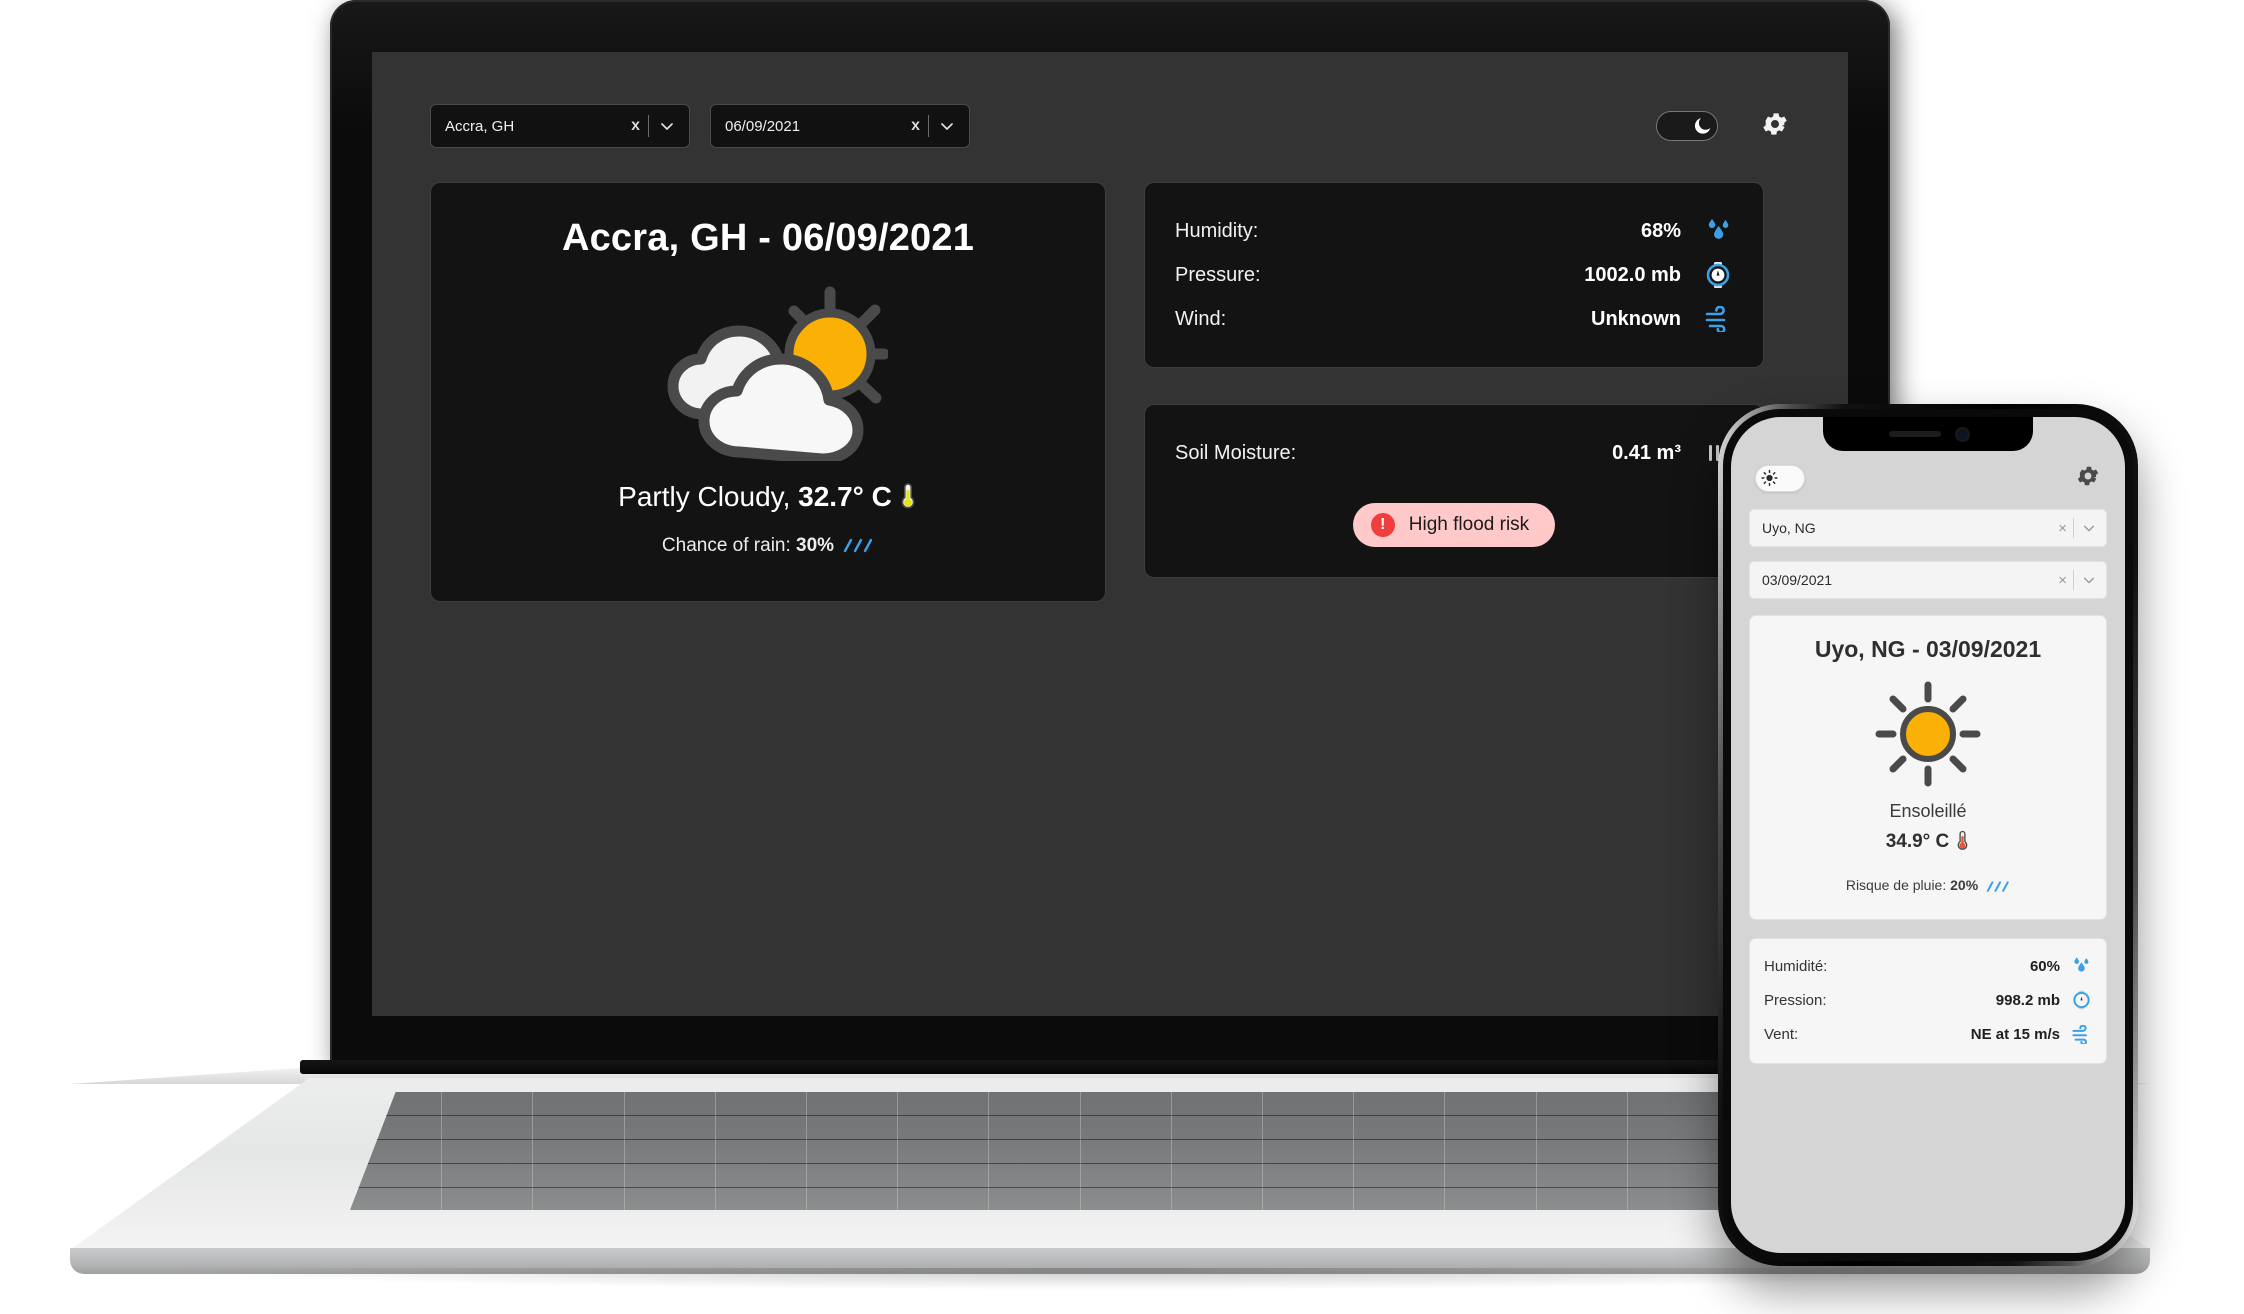 This screenshot has width=2244, height=1314. What do you see at coordinates (560, 126) in the screenshot?
I see `location-select: Accra, GH x` at bounding box center [560, 126].